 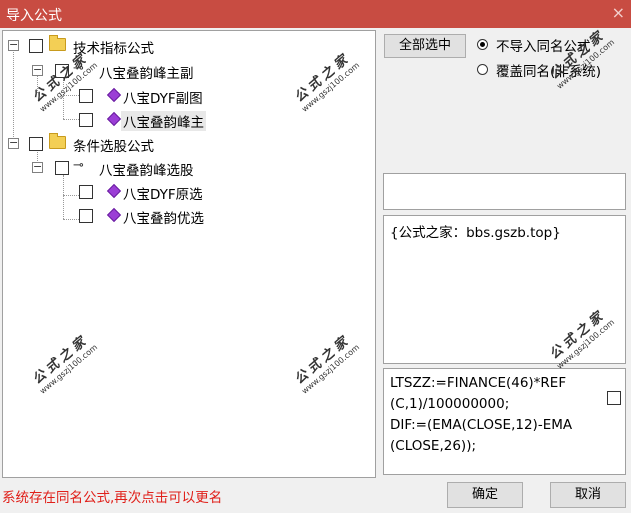 What do you see at coordinates (588, 495) in the screenshot?
I see `cancel-button: 取消` at bounding box center [588, 495].